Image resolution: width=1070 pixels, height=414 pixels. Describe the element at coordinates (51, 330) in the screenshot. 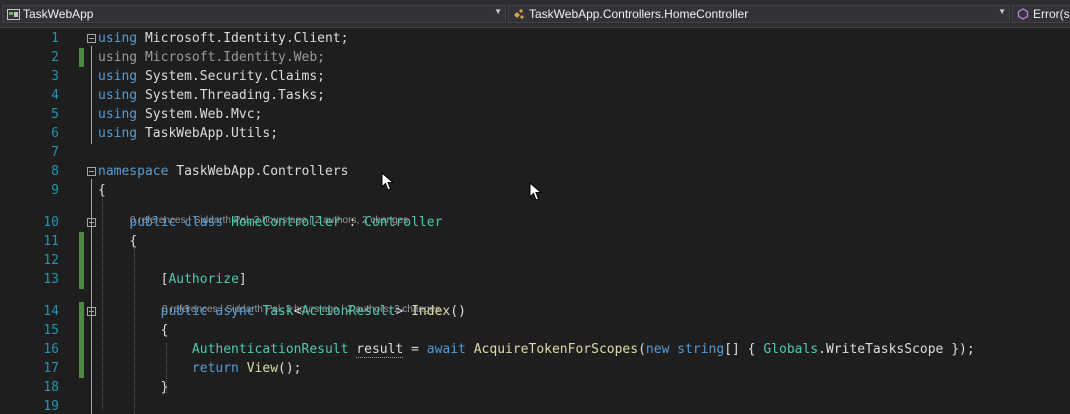

I see `line-number: 15` at that location.